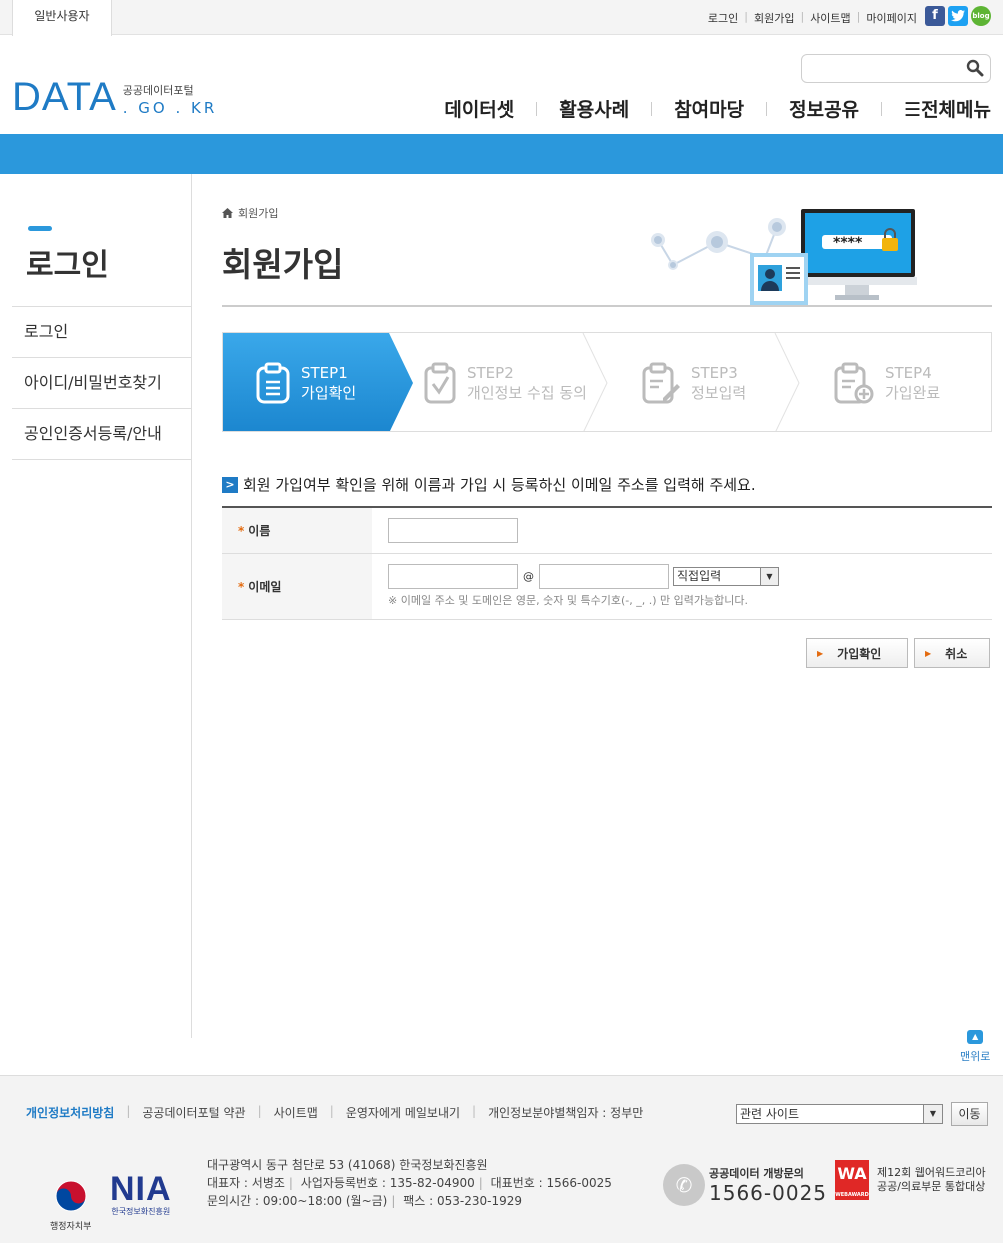 The width and height of the screenshot is (1003, 1243). Describe the element at coordinates (770, 1114) in the screenshot. I see `related-sites-value: 관련 사이트` at that location.